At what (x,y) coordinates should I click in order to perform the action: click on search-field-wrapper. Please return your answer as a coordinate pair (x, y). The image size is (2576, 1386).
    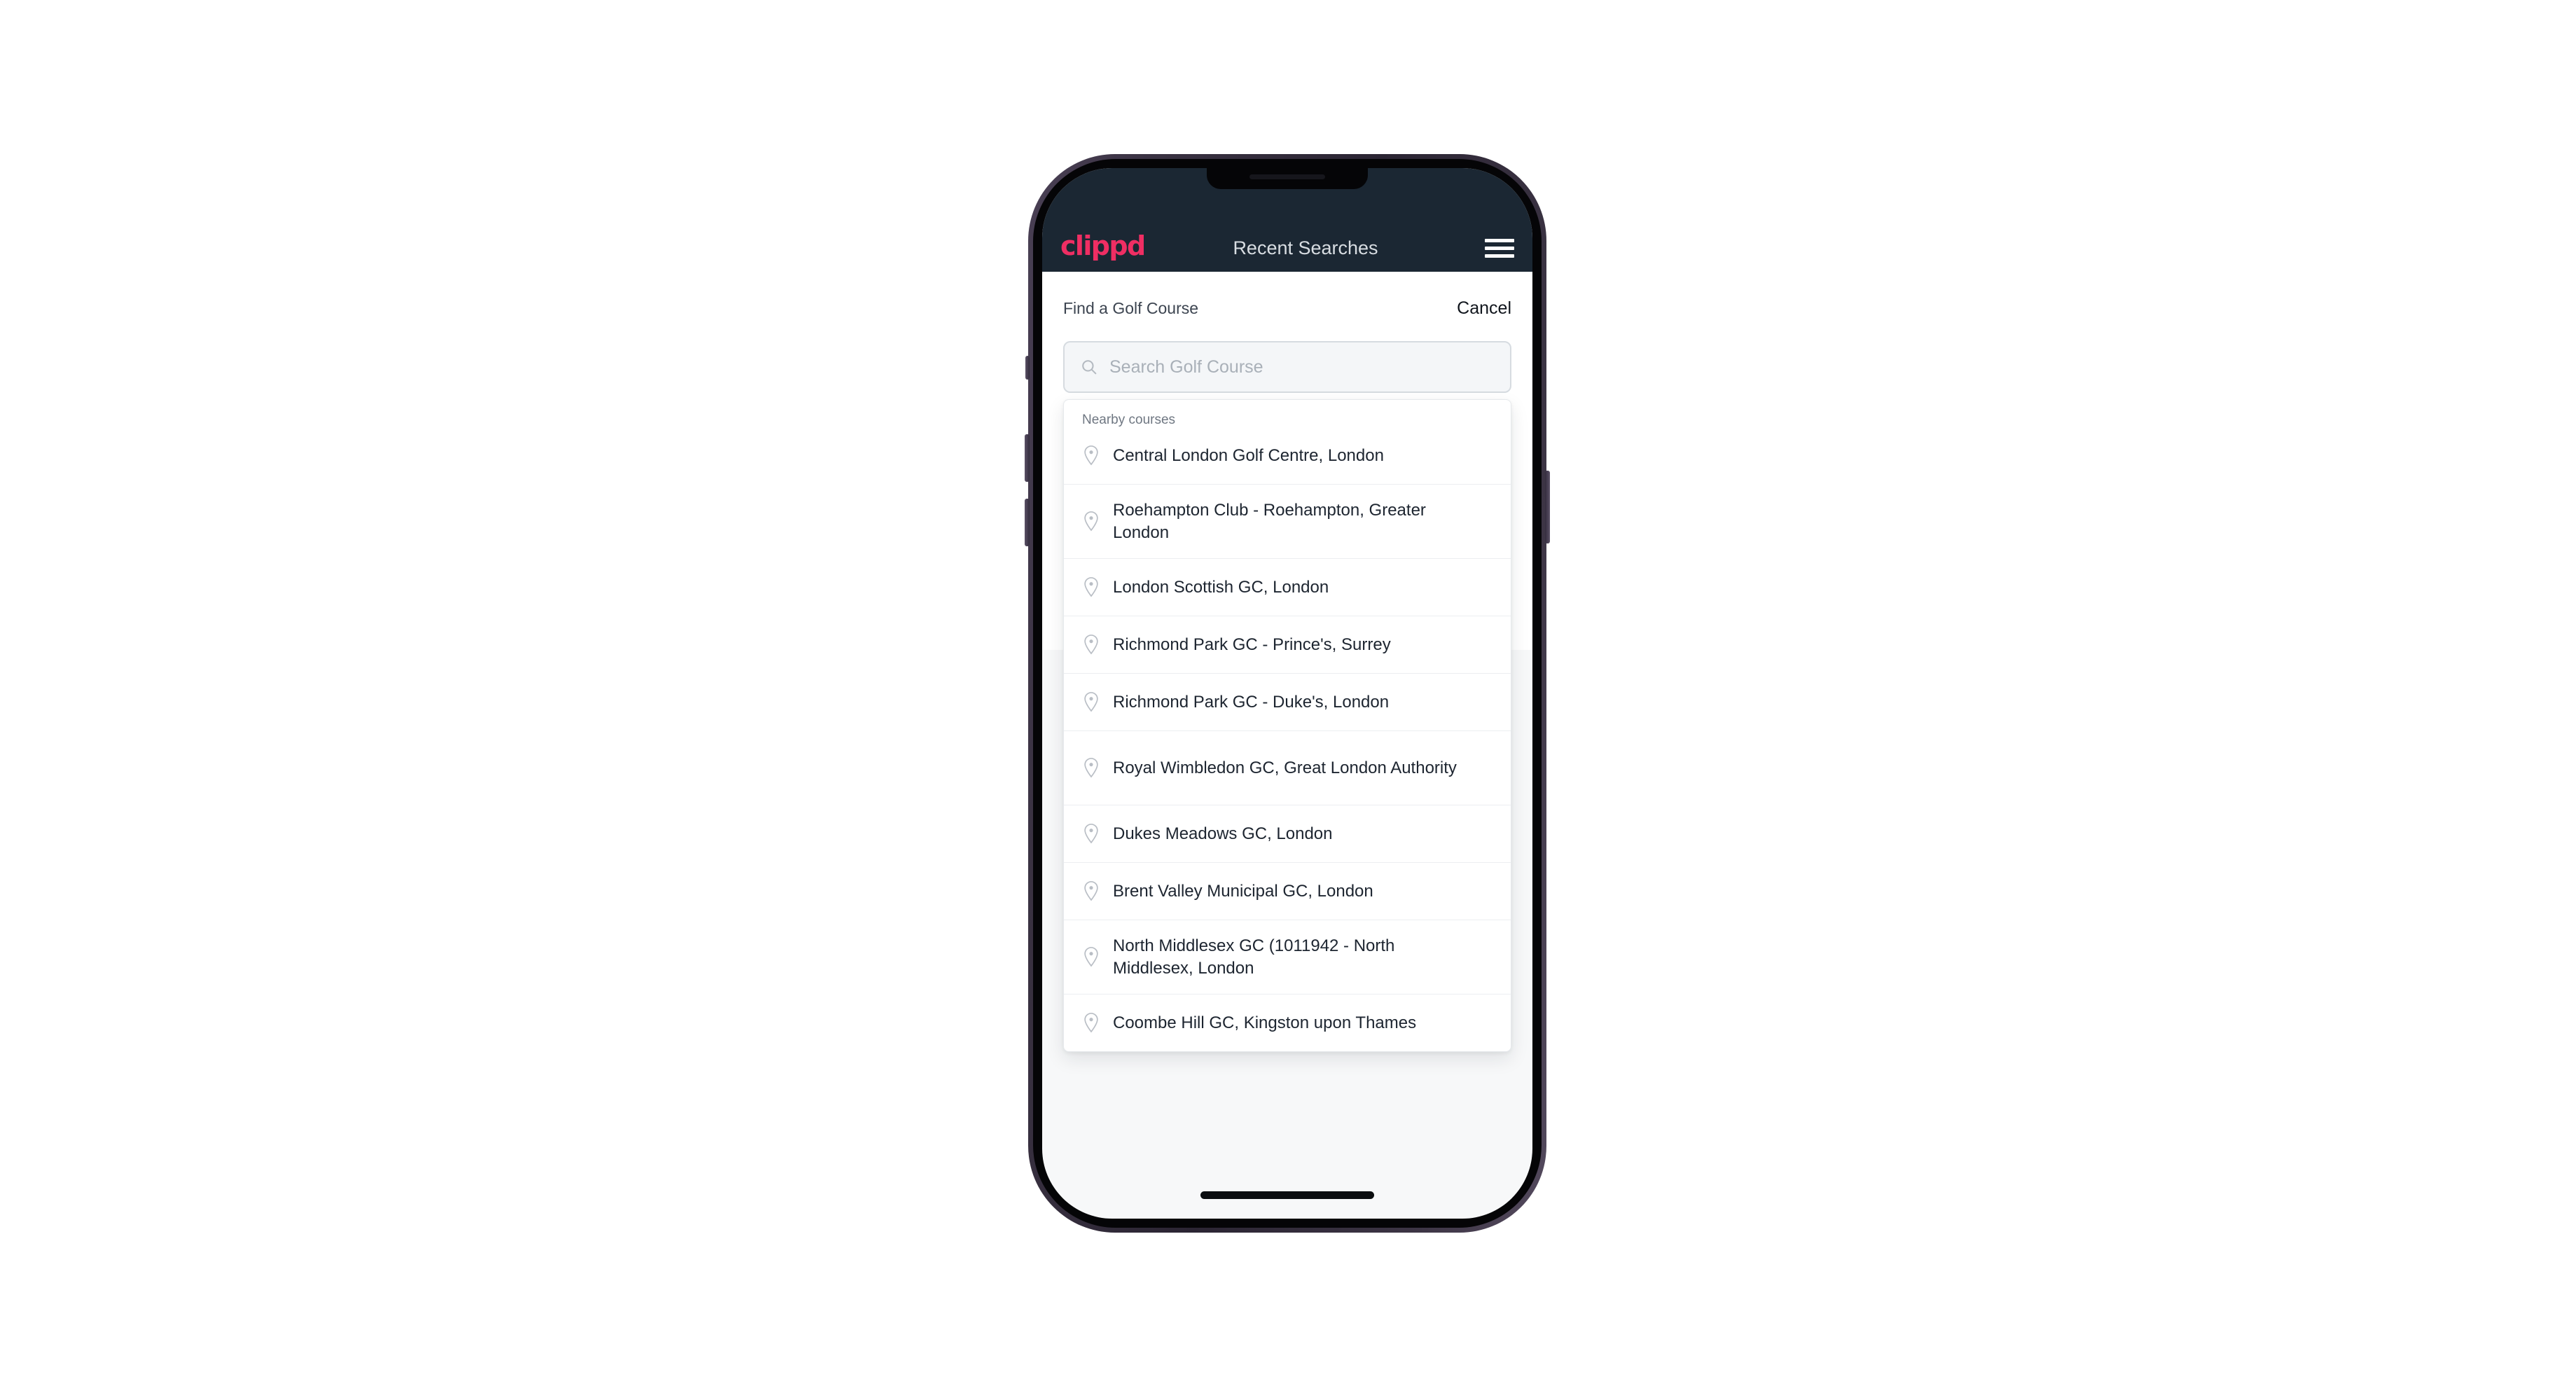
    Looking at the image, I should click on (1287, 367).